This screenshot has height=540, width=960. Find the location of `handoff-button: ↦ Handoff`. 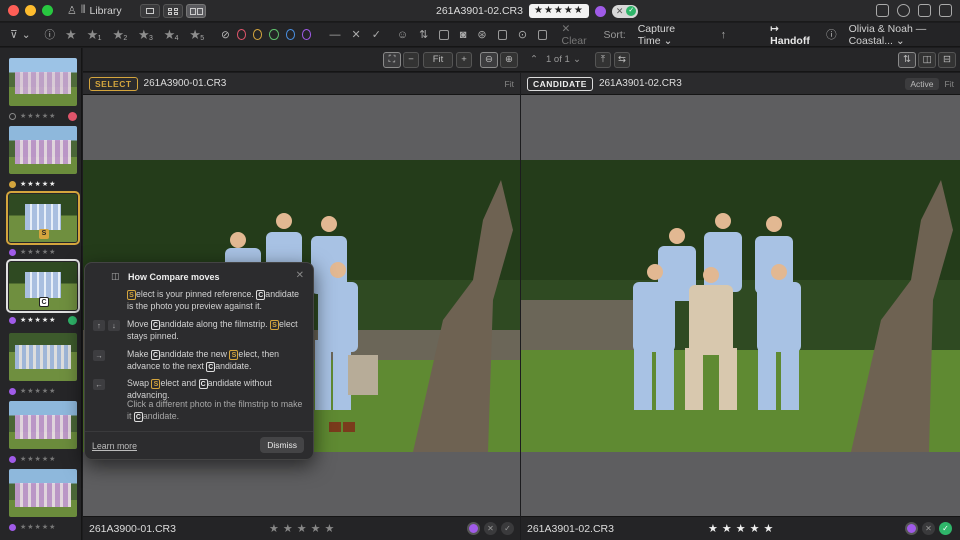

handoff-button: ↦ Handoff is located at coordinates (791, 35).